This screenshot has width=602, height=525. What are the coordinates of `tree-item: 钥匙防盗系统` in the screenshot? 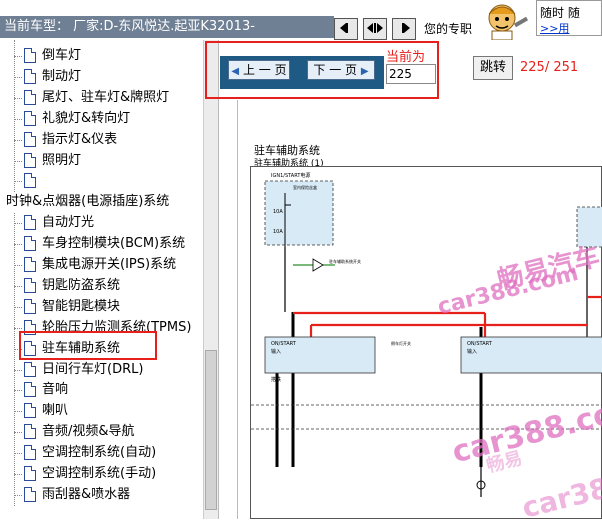 It's located at (100, 286).